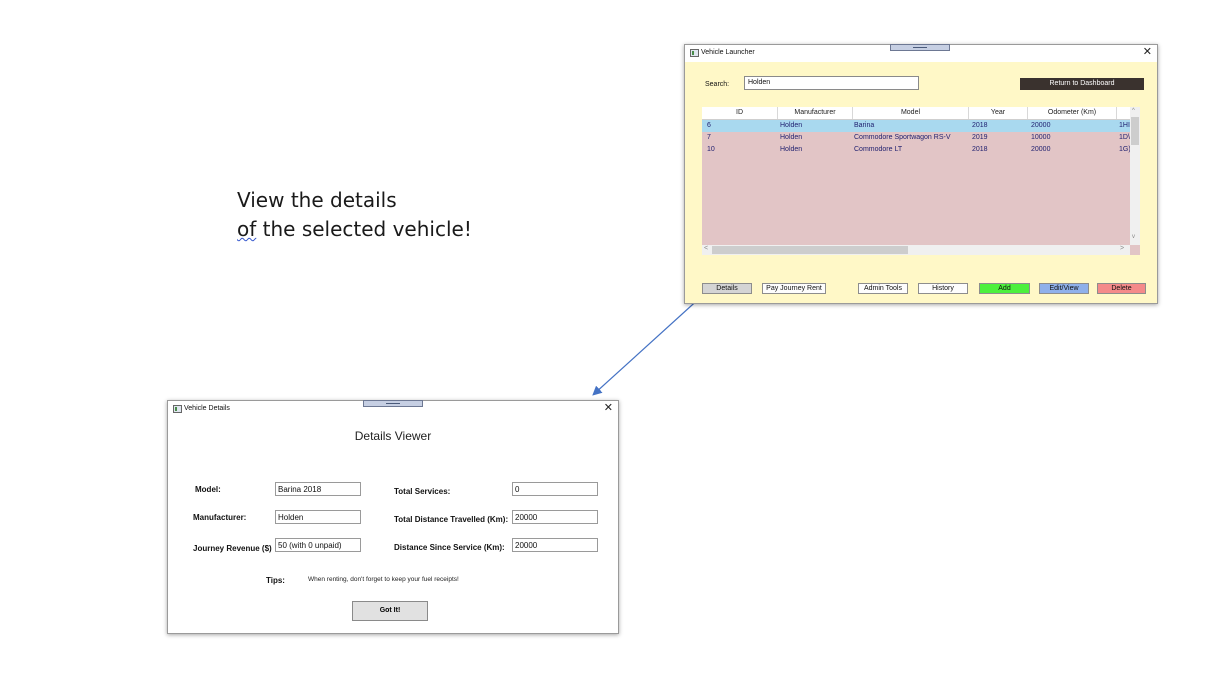 The width and height of the screenshot is (1229, 698). I want to click on horizontal-scrollbar: < >, so click(916, 250).